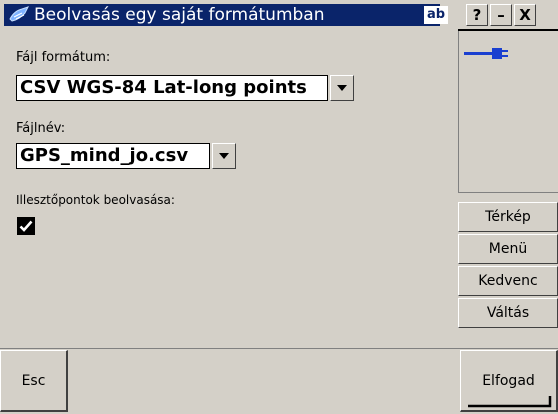  What do you see at coordinates (19, 14) in the screenshot?
I see `app-icon` at bounding box center [19, 14].